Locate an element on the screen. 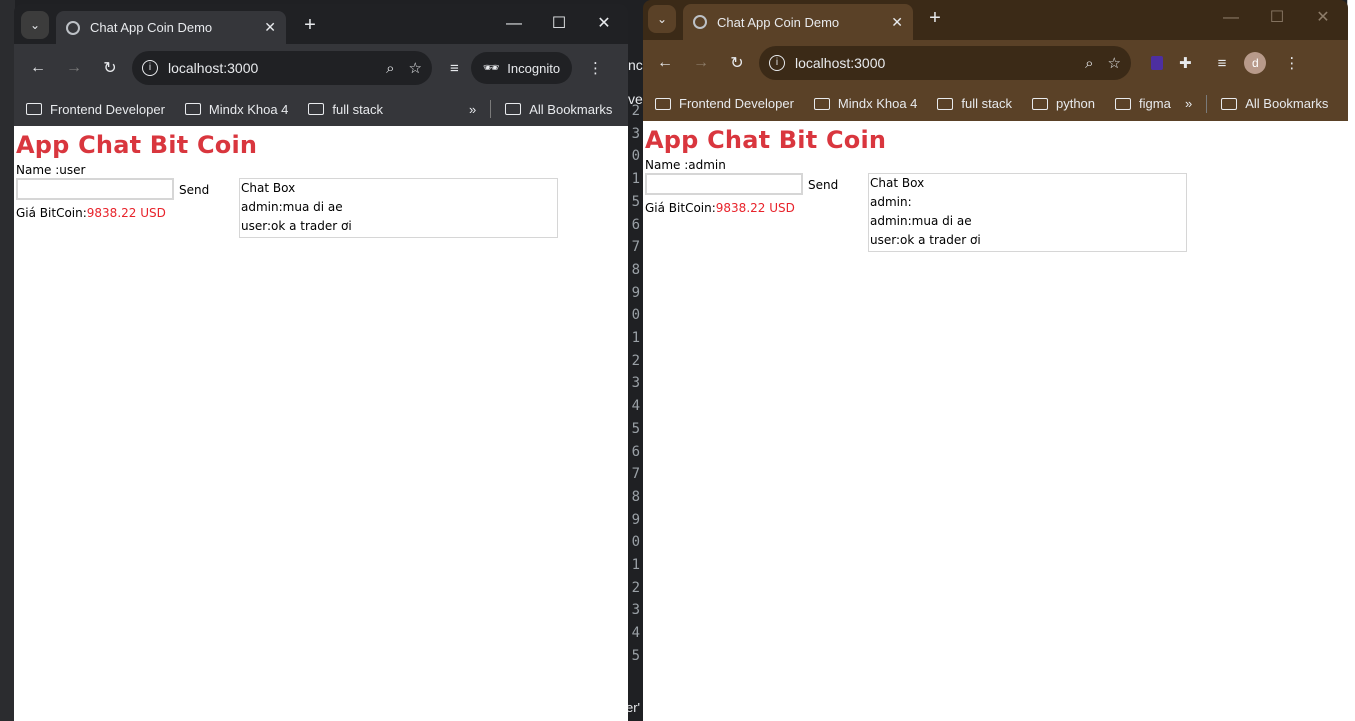  chevron-down-icon: ⌄ is located at coordinates (35, 25).